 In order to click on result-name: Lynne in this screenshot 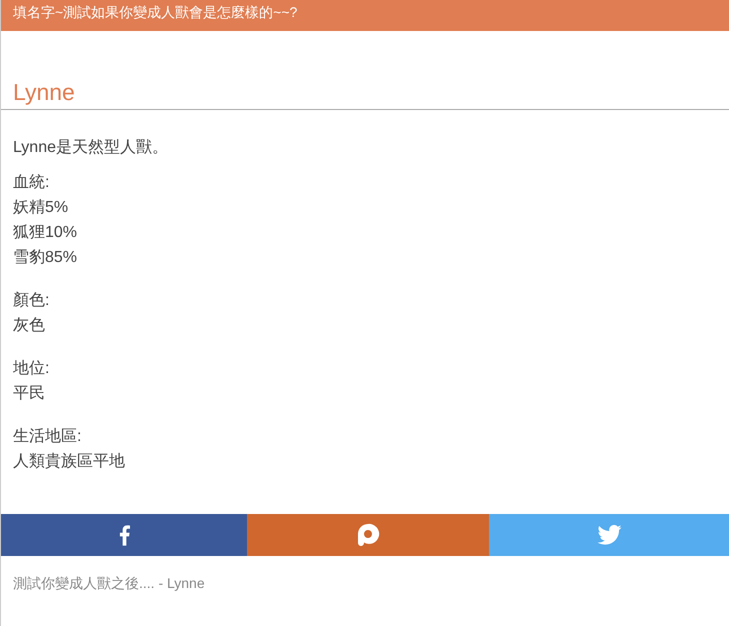, I will do `click(365, 94)`.